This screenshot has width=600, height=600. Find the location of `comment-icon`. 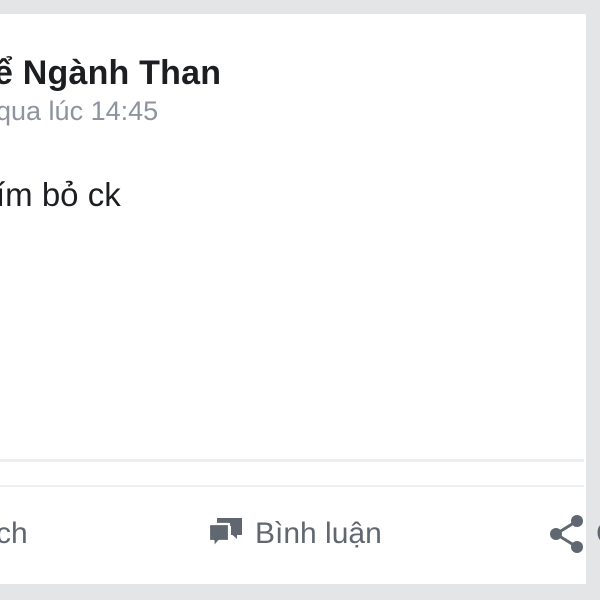

comment-icon is located at coordinates (226, 534).